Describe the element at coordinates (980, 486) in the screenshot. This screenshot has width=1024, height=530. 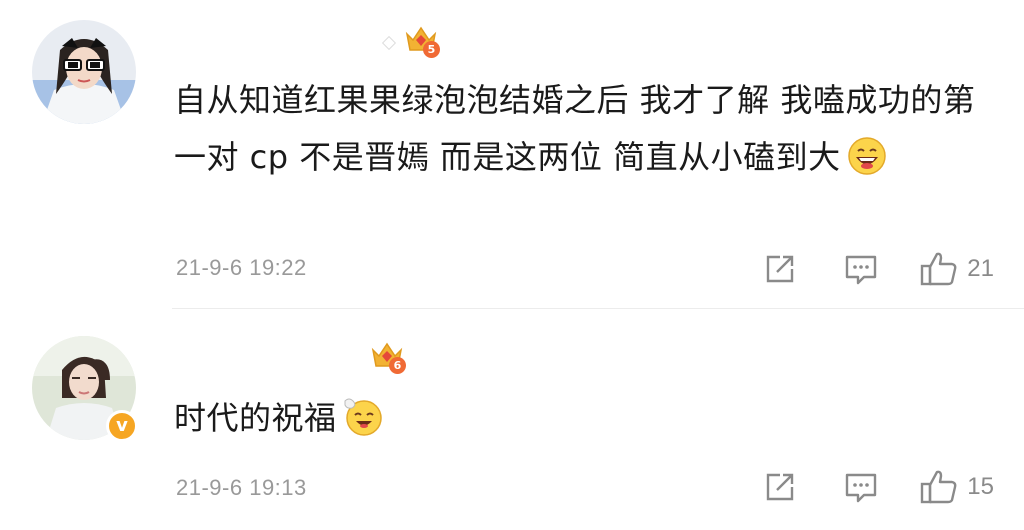
I see `like-count: 15` at that location.